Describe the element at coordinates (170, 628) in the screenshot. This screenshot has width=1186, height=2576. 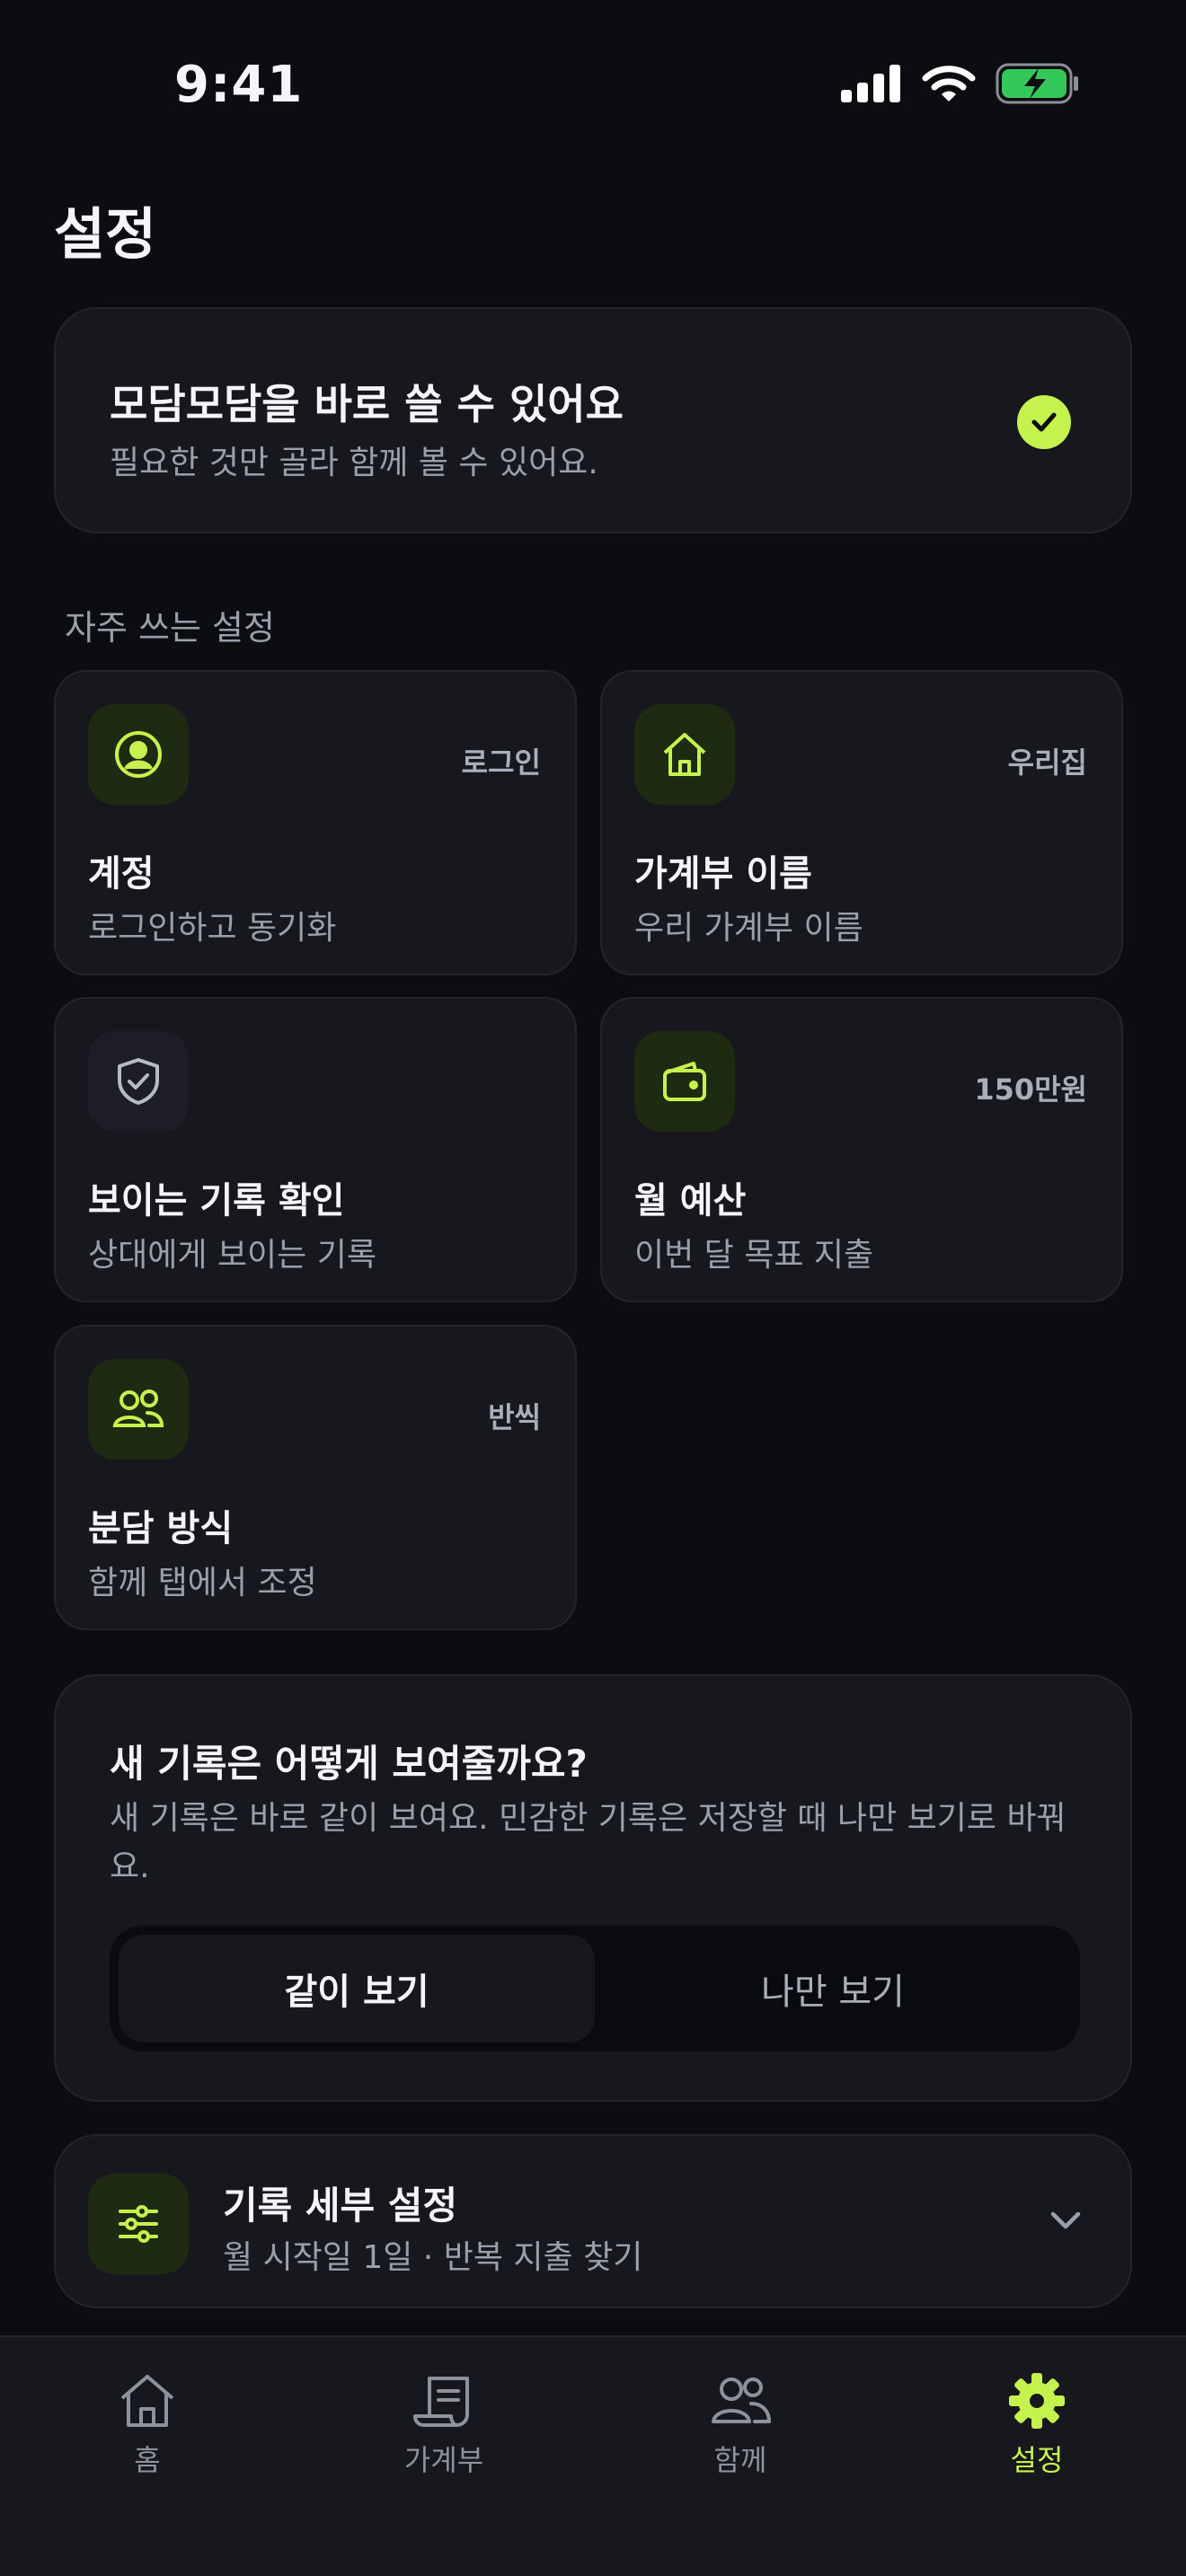
I see `quick-settings-label: 자주 쓰는 설정` at that location.